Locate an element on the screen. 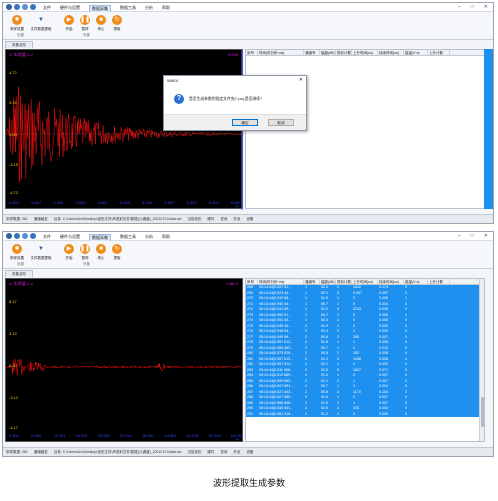 The height and width of the screenshot is (501, 498). ribbon-group-settings: 设置 is located at coordinates (20, 35).